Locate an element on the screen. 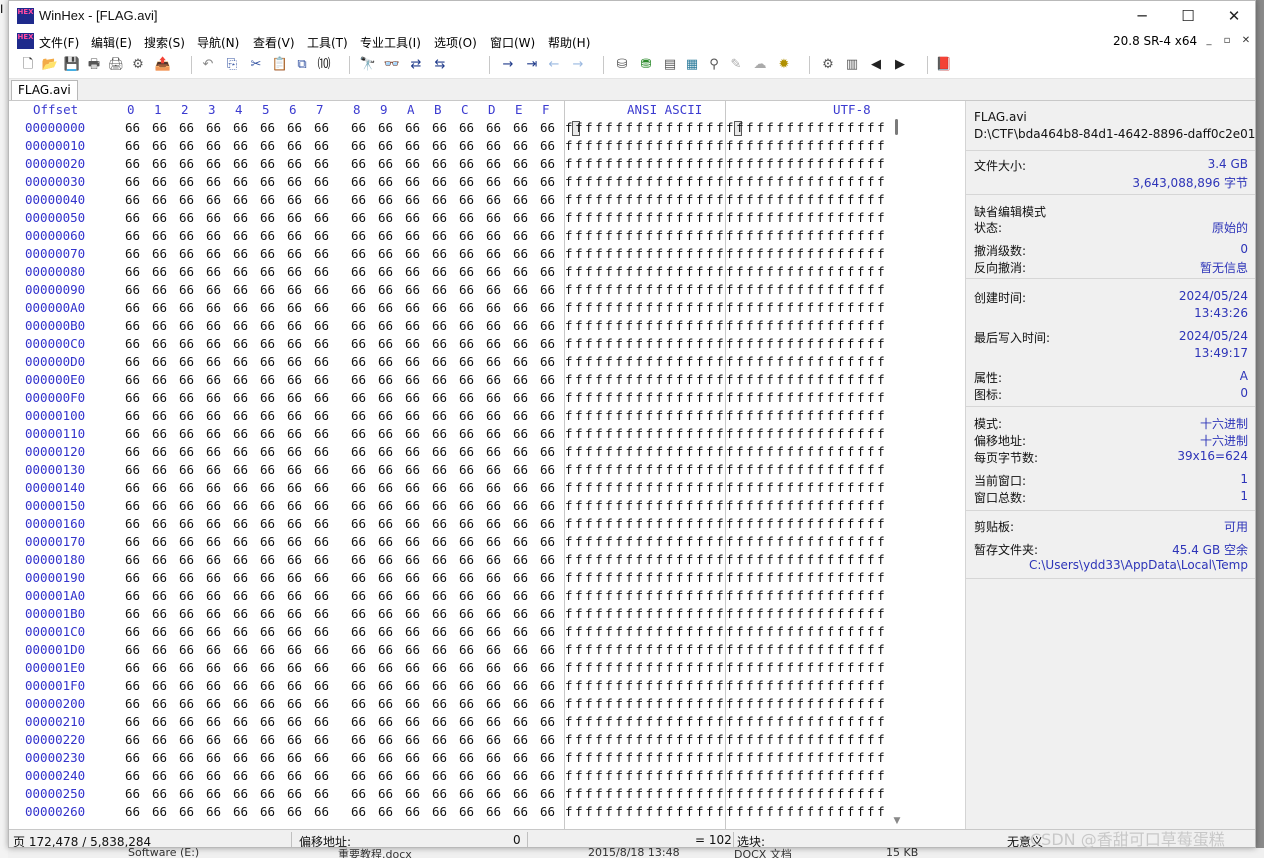 This screenshot has height=858, width=1264. menu-window: 窗口(W) is located at coordinates (512, 42).